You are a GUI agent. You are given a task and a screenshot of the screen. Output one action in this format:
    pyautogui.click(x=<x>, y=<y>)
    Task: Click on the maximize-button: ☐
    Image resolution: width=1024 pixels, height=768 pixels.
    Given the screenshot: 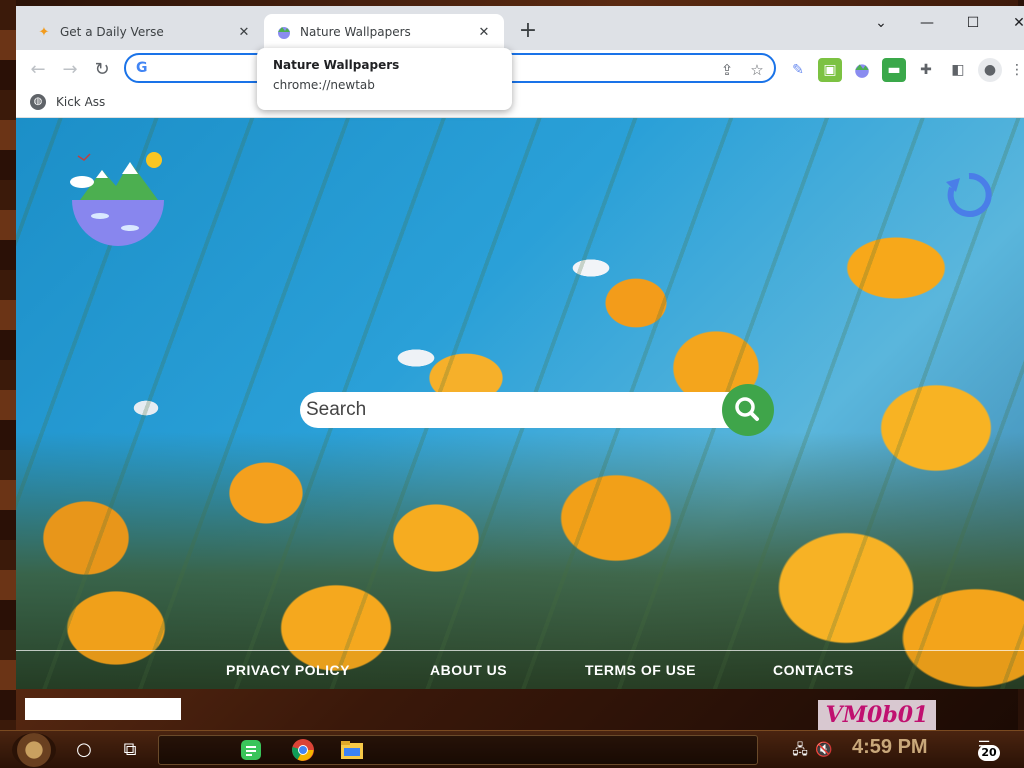 What is the action you would take?
    pyautogui.click(x=973, y=23)
    